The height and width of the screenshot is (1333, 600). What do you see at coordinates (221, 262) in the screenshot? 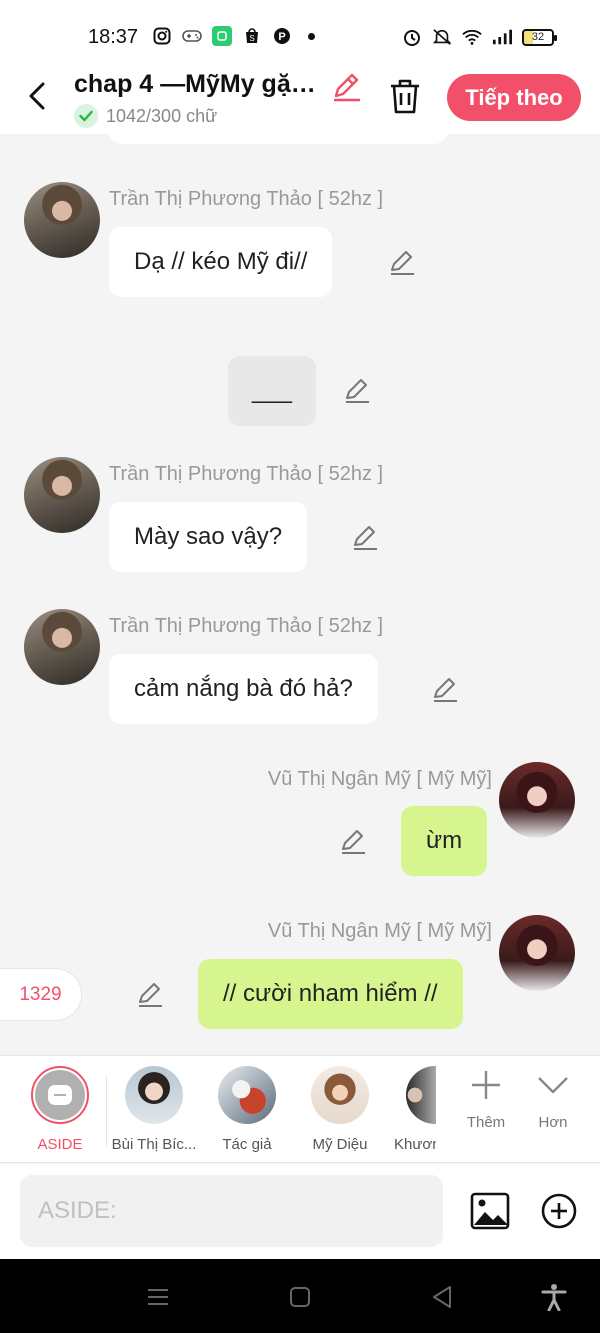
I see `message-bubble: Dạ // kéo Mỹ đi//` at bounding box center [221, 262].